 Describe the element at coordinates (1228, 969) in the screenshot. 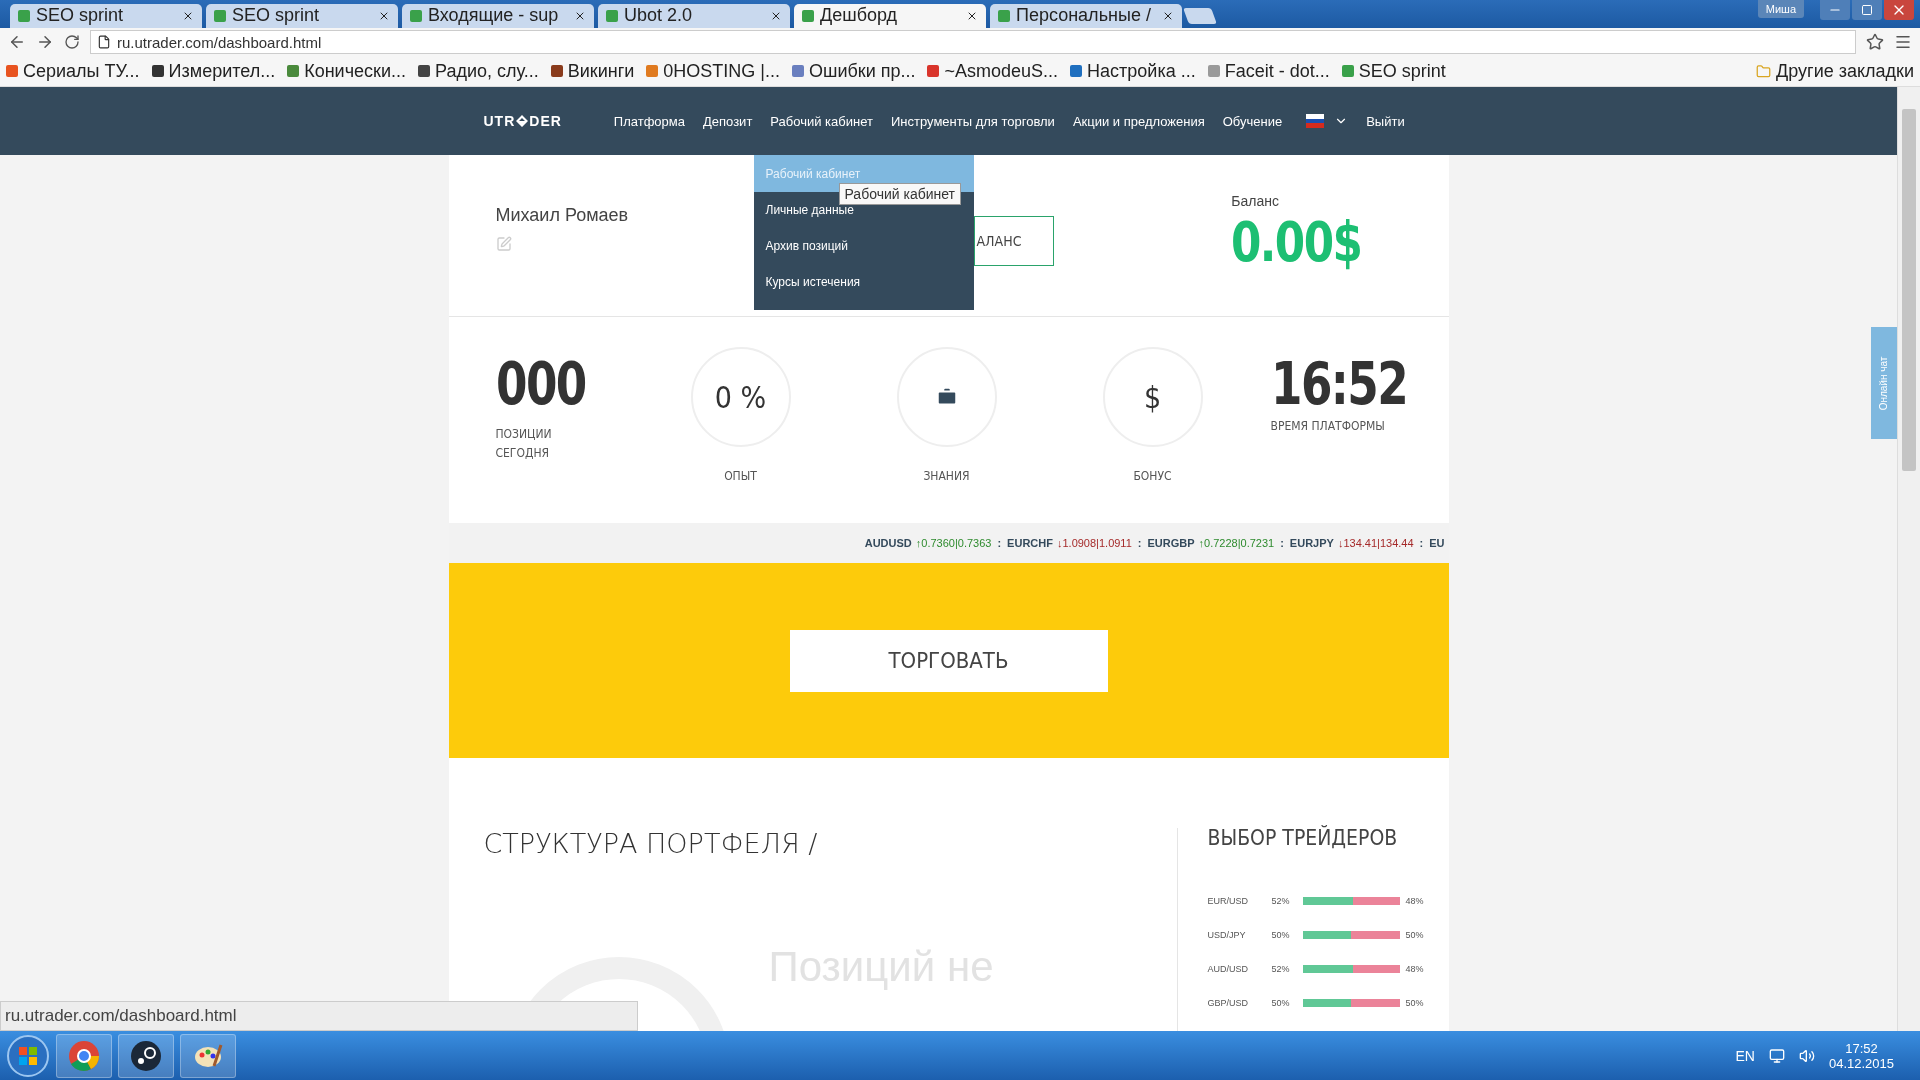

I see `currency-pair: AUD/USD` at that location.